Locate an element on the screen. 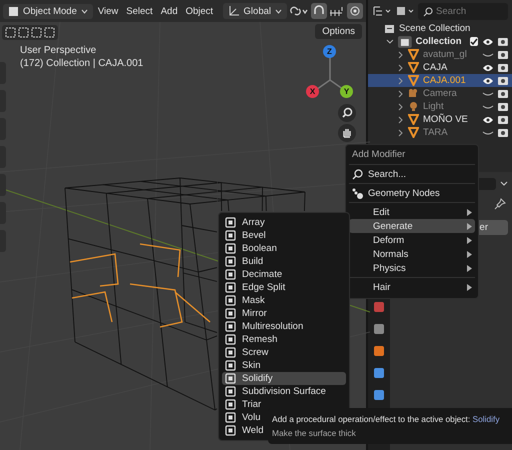 The height and width of the screenshot is (450, 512). outliner-item: Camera is located at coordinates (440, 93).